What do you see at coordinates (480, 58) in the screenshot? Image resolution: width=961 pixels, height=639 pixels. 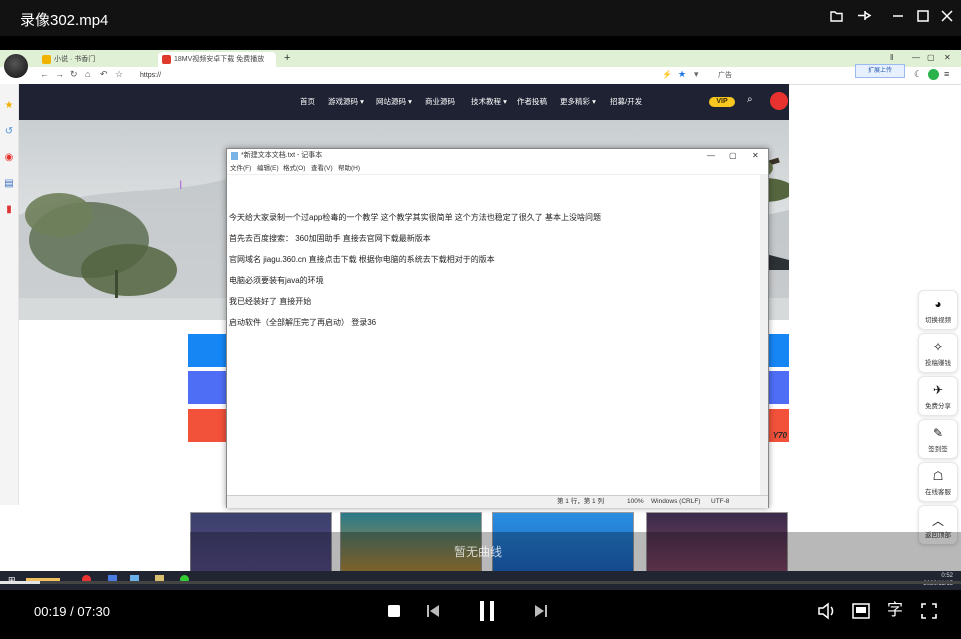 I see `browser-tabbar: 小说 · 书香门 18MV视频安卓下载 免费播放 + ‖ — ▢ ✕` at bounding box center [480, 58].